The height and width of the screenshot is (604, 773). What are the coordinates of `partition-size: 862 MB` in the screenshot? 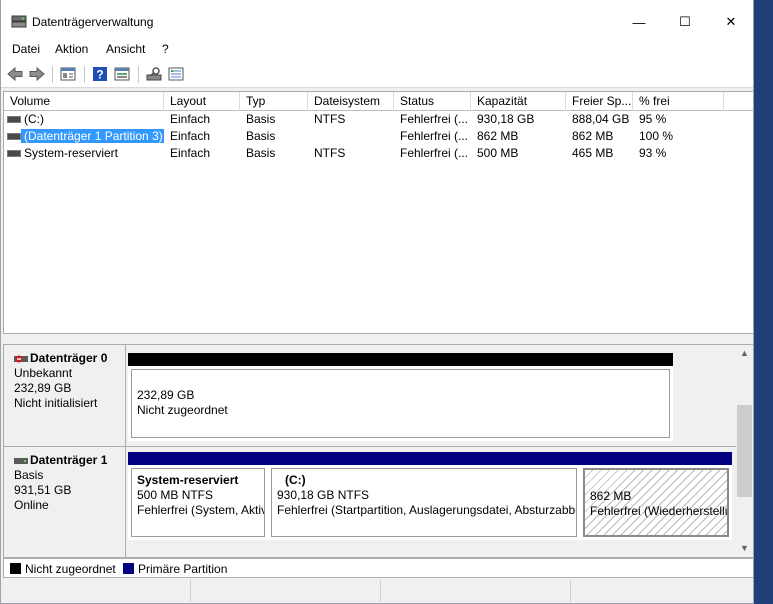 It's located at (611, 496).